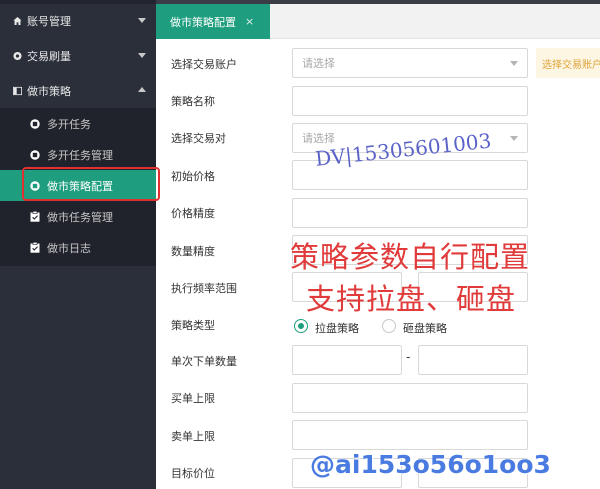 Image resolution: width=600 pixels, height=489 pixels. I want to click on price-precision-label: 价格精度, so click(193, 213).